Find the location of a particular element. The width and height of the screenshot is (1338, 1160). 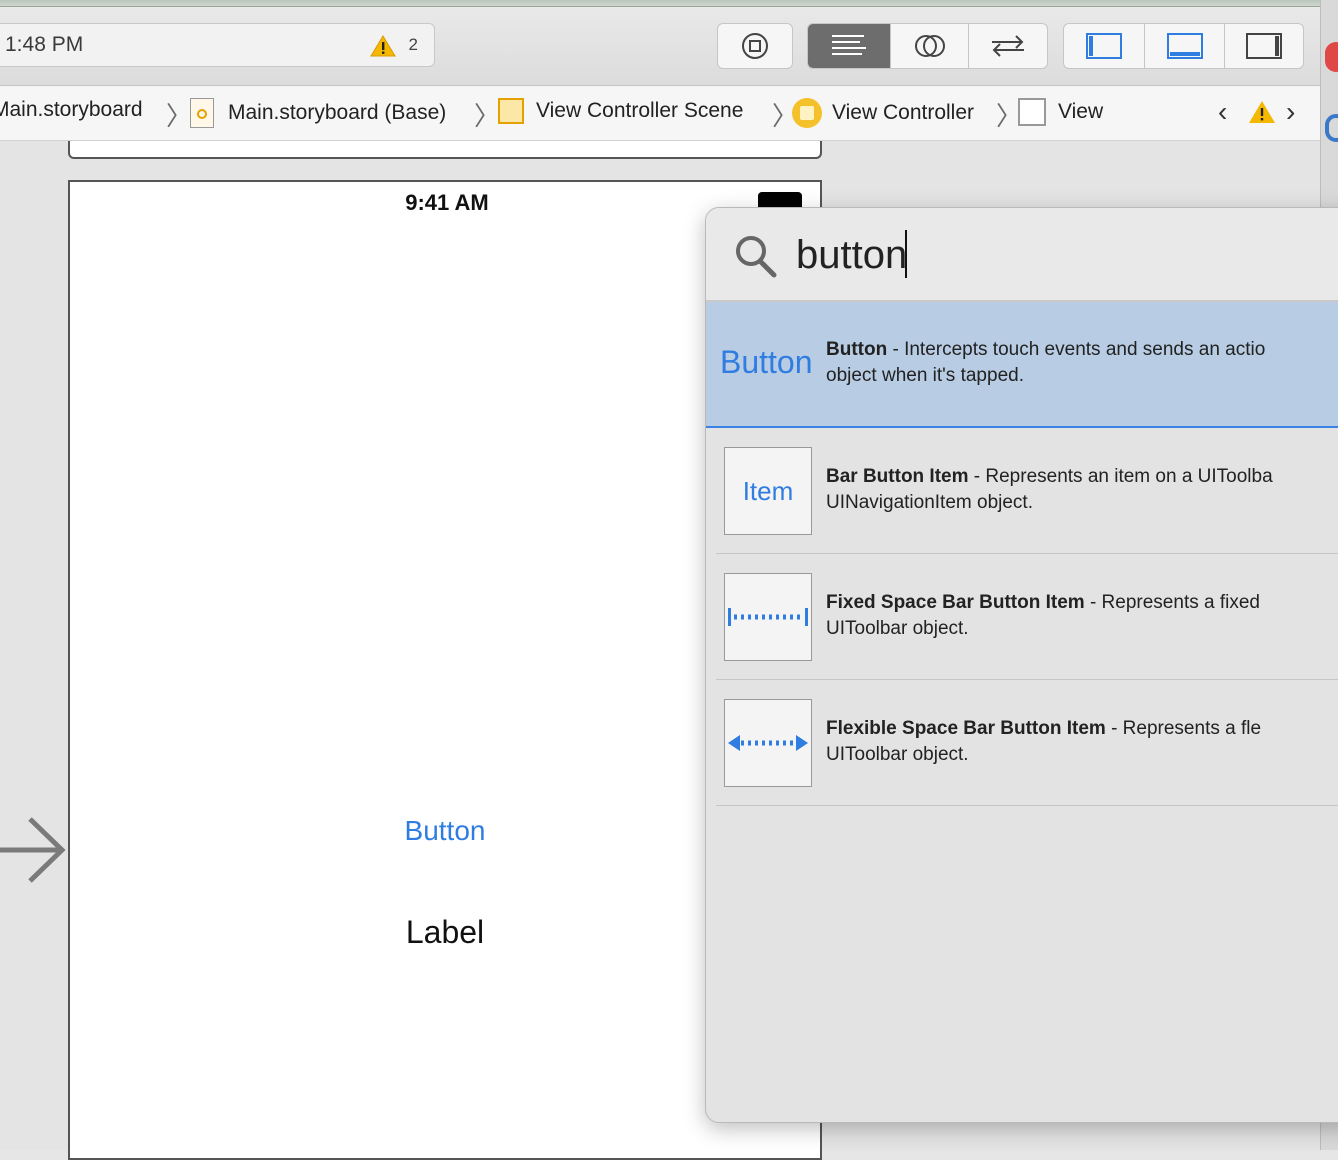

breadcrumb-item: Main.storyboard is located at coordinates (71, 110).